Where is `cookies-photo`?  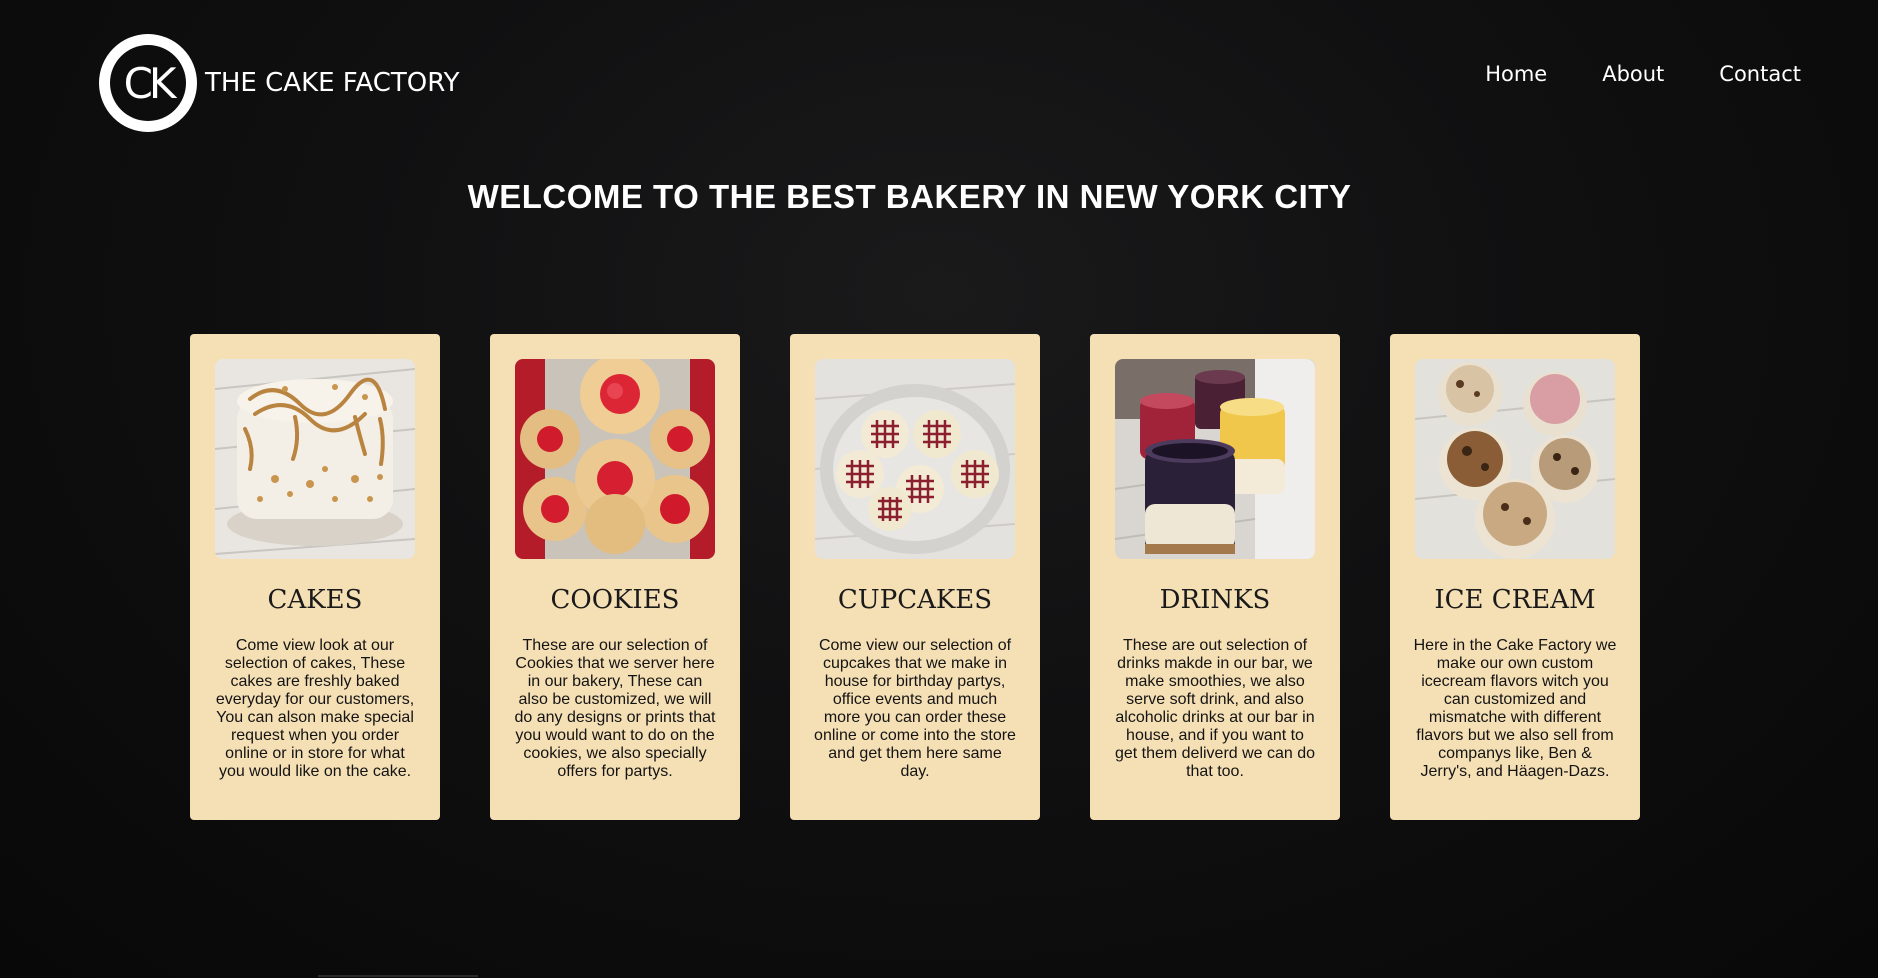 cookies-photo is located at coordinates (615, 459).